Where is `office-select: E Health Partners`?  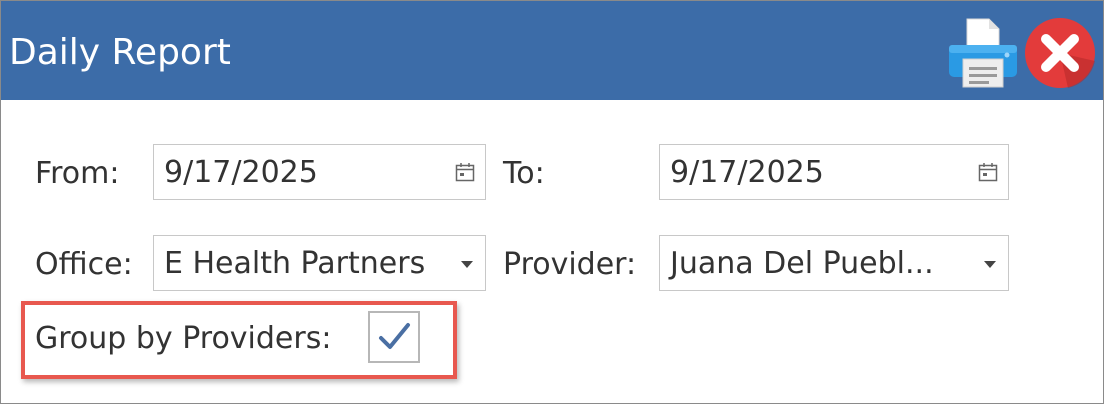
office-select: E Health Partners is located at coordinates (319, 263).